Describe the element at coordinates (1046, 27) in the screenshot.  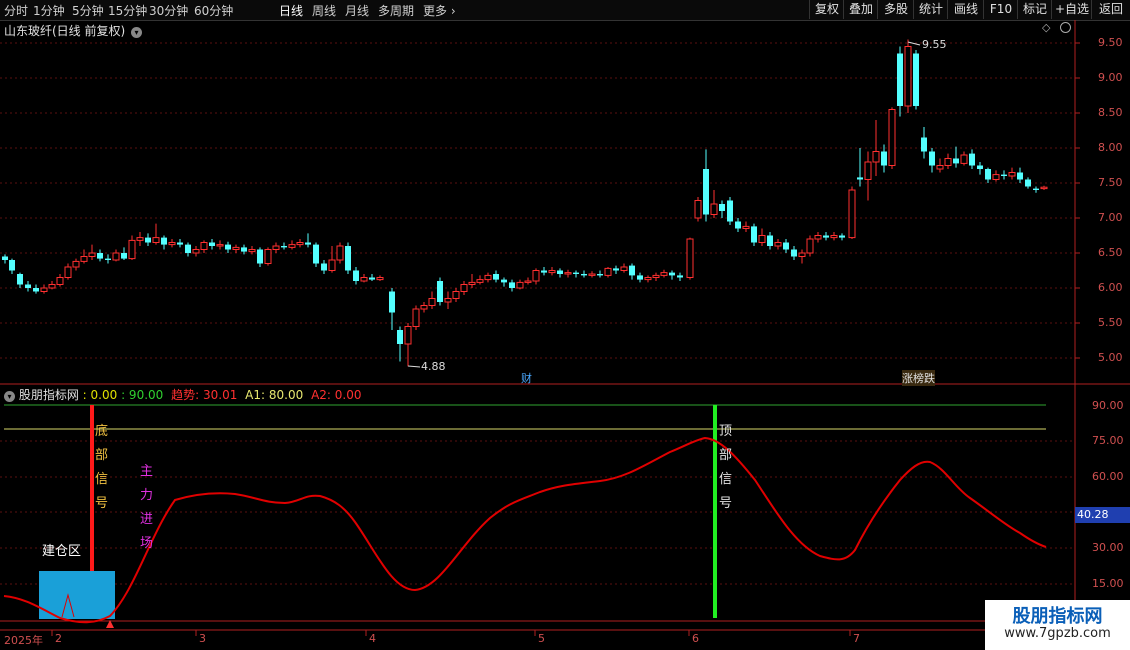
I see `diamond-icon: ◇` at that location.